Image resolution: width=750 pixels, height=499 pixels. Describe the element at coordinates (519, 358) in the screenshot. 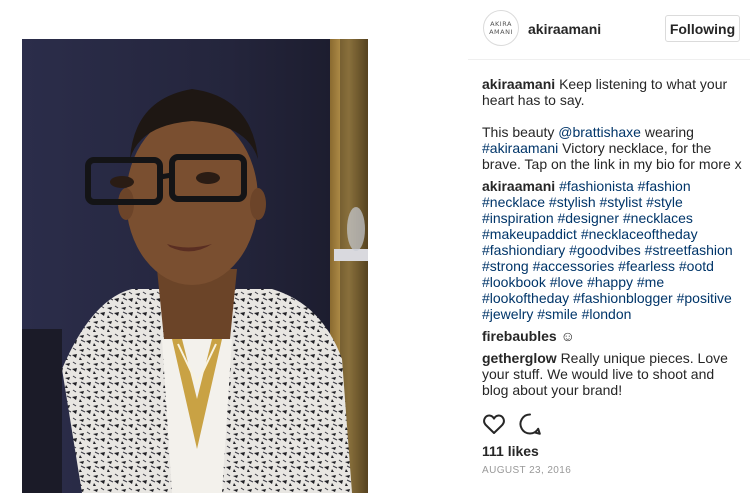

I see `comment-author: getherglow` at that location.